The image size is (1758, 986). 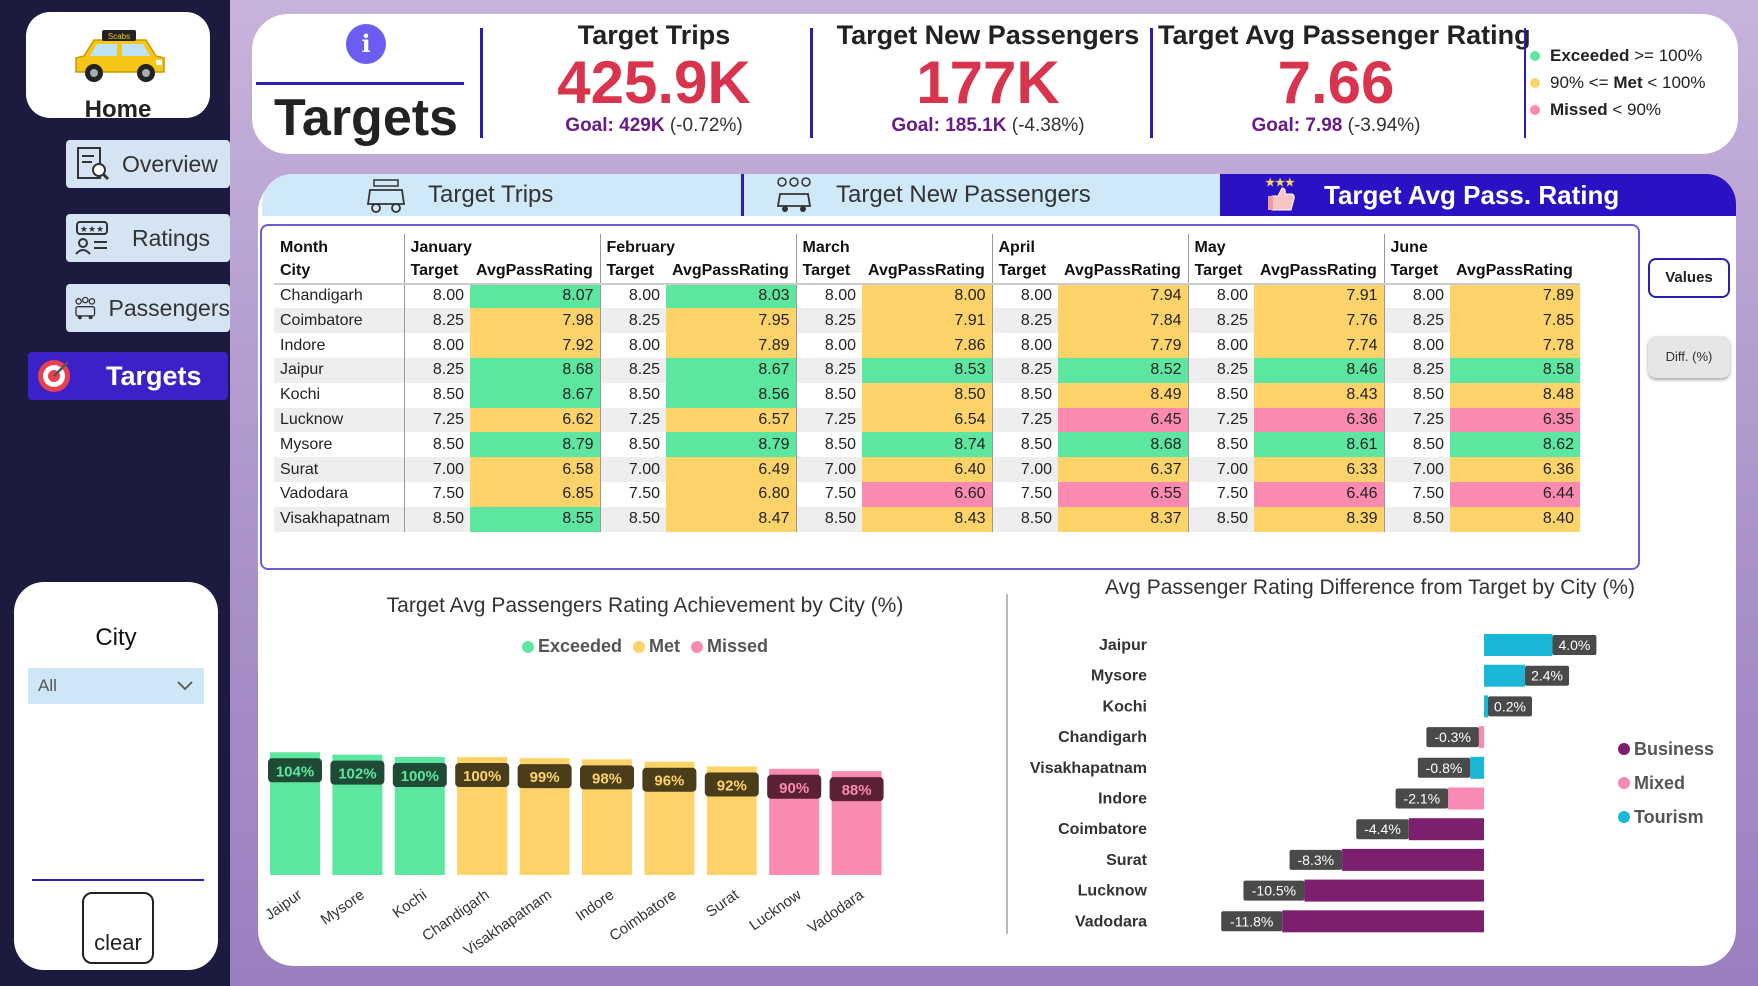 I want to click on tab-target-new-passengers: Target New Passengers, so click(x=982, y=195).